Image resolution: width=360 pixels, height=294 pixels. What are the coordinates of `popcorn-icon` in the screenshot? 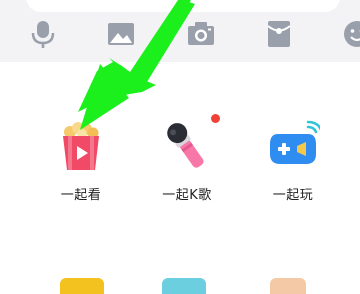 It's located at (81, 147).